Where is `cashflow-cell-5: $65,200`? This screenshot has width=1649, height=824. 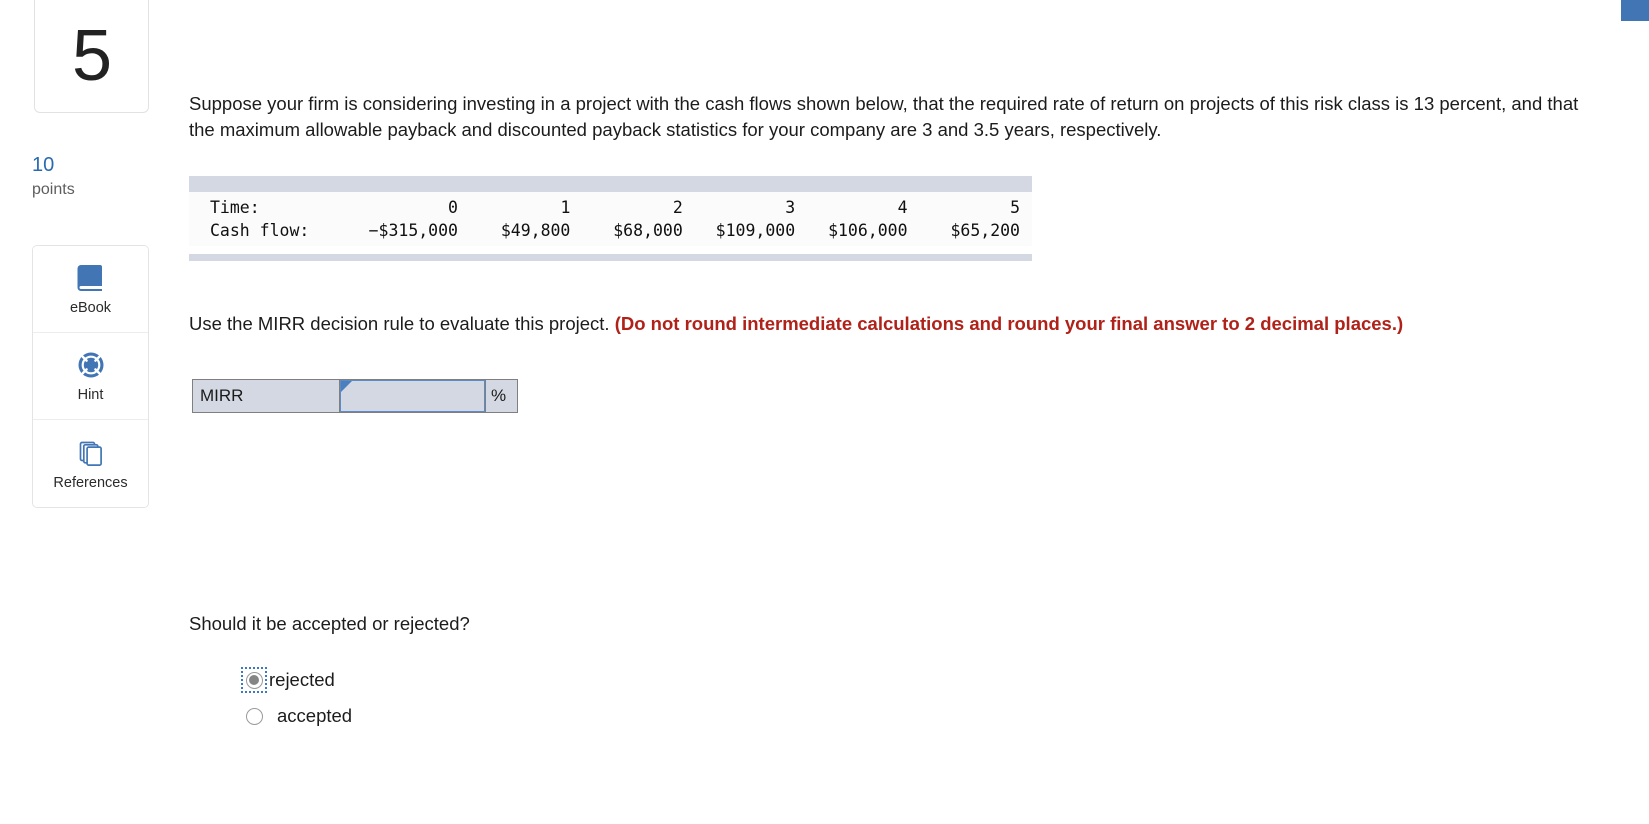 cashflow-cell-5: $65,200 is located at coordinates (985, 230).